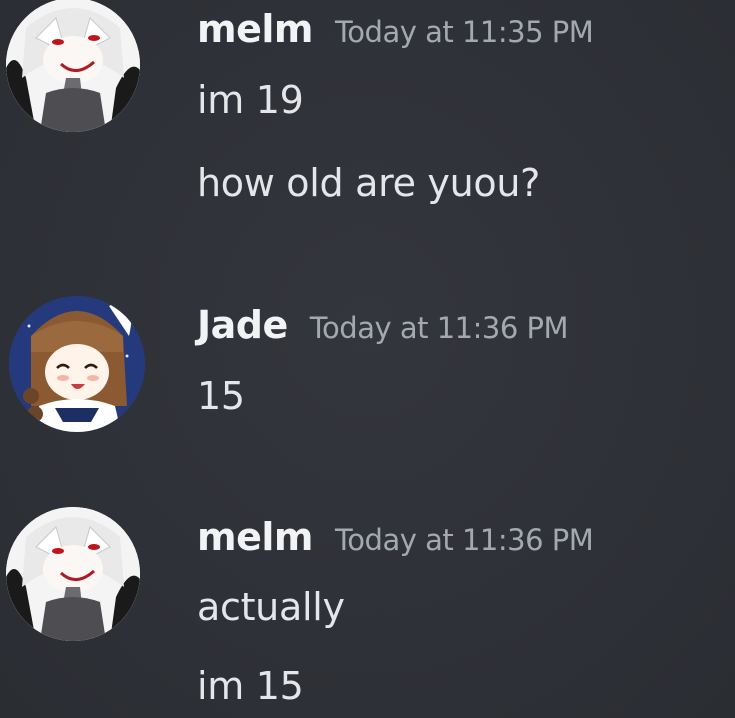 This screenshot has height=718, width=735. I want to click on username: Jade, so click(242, 325).